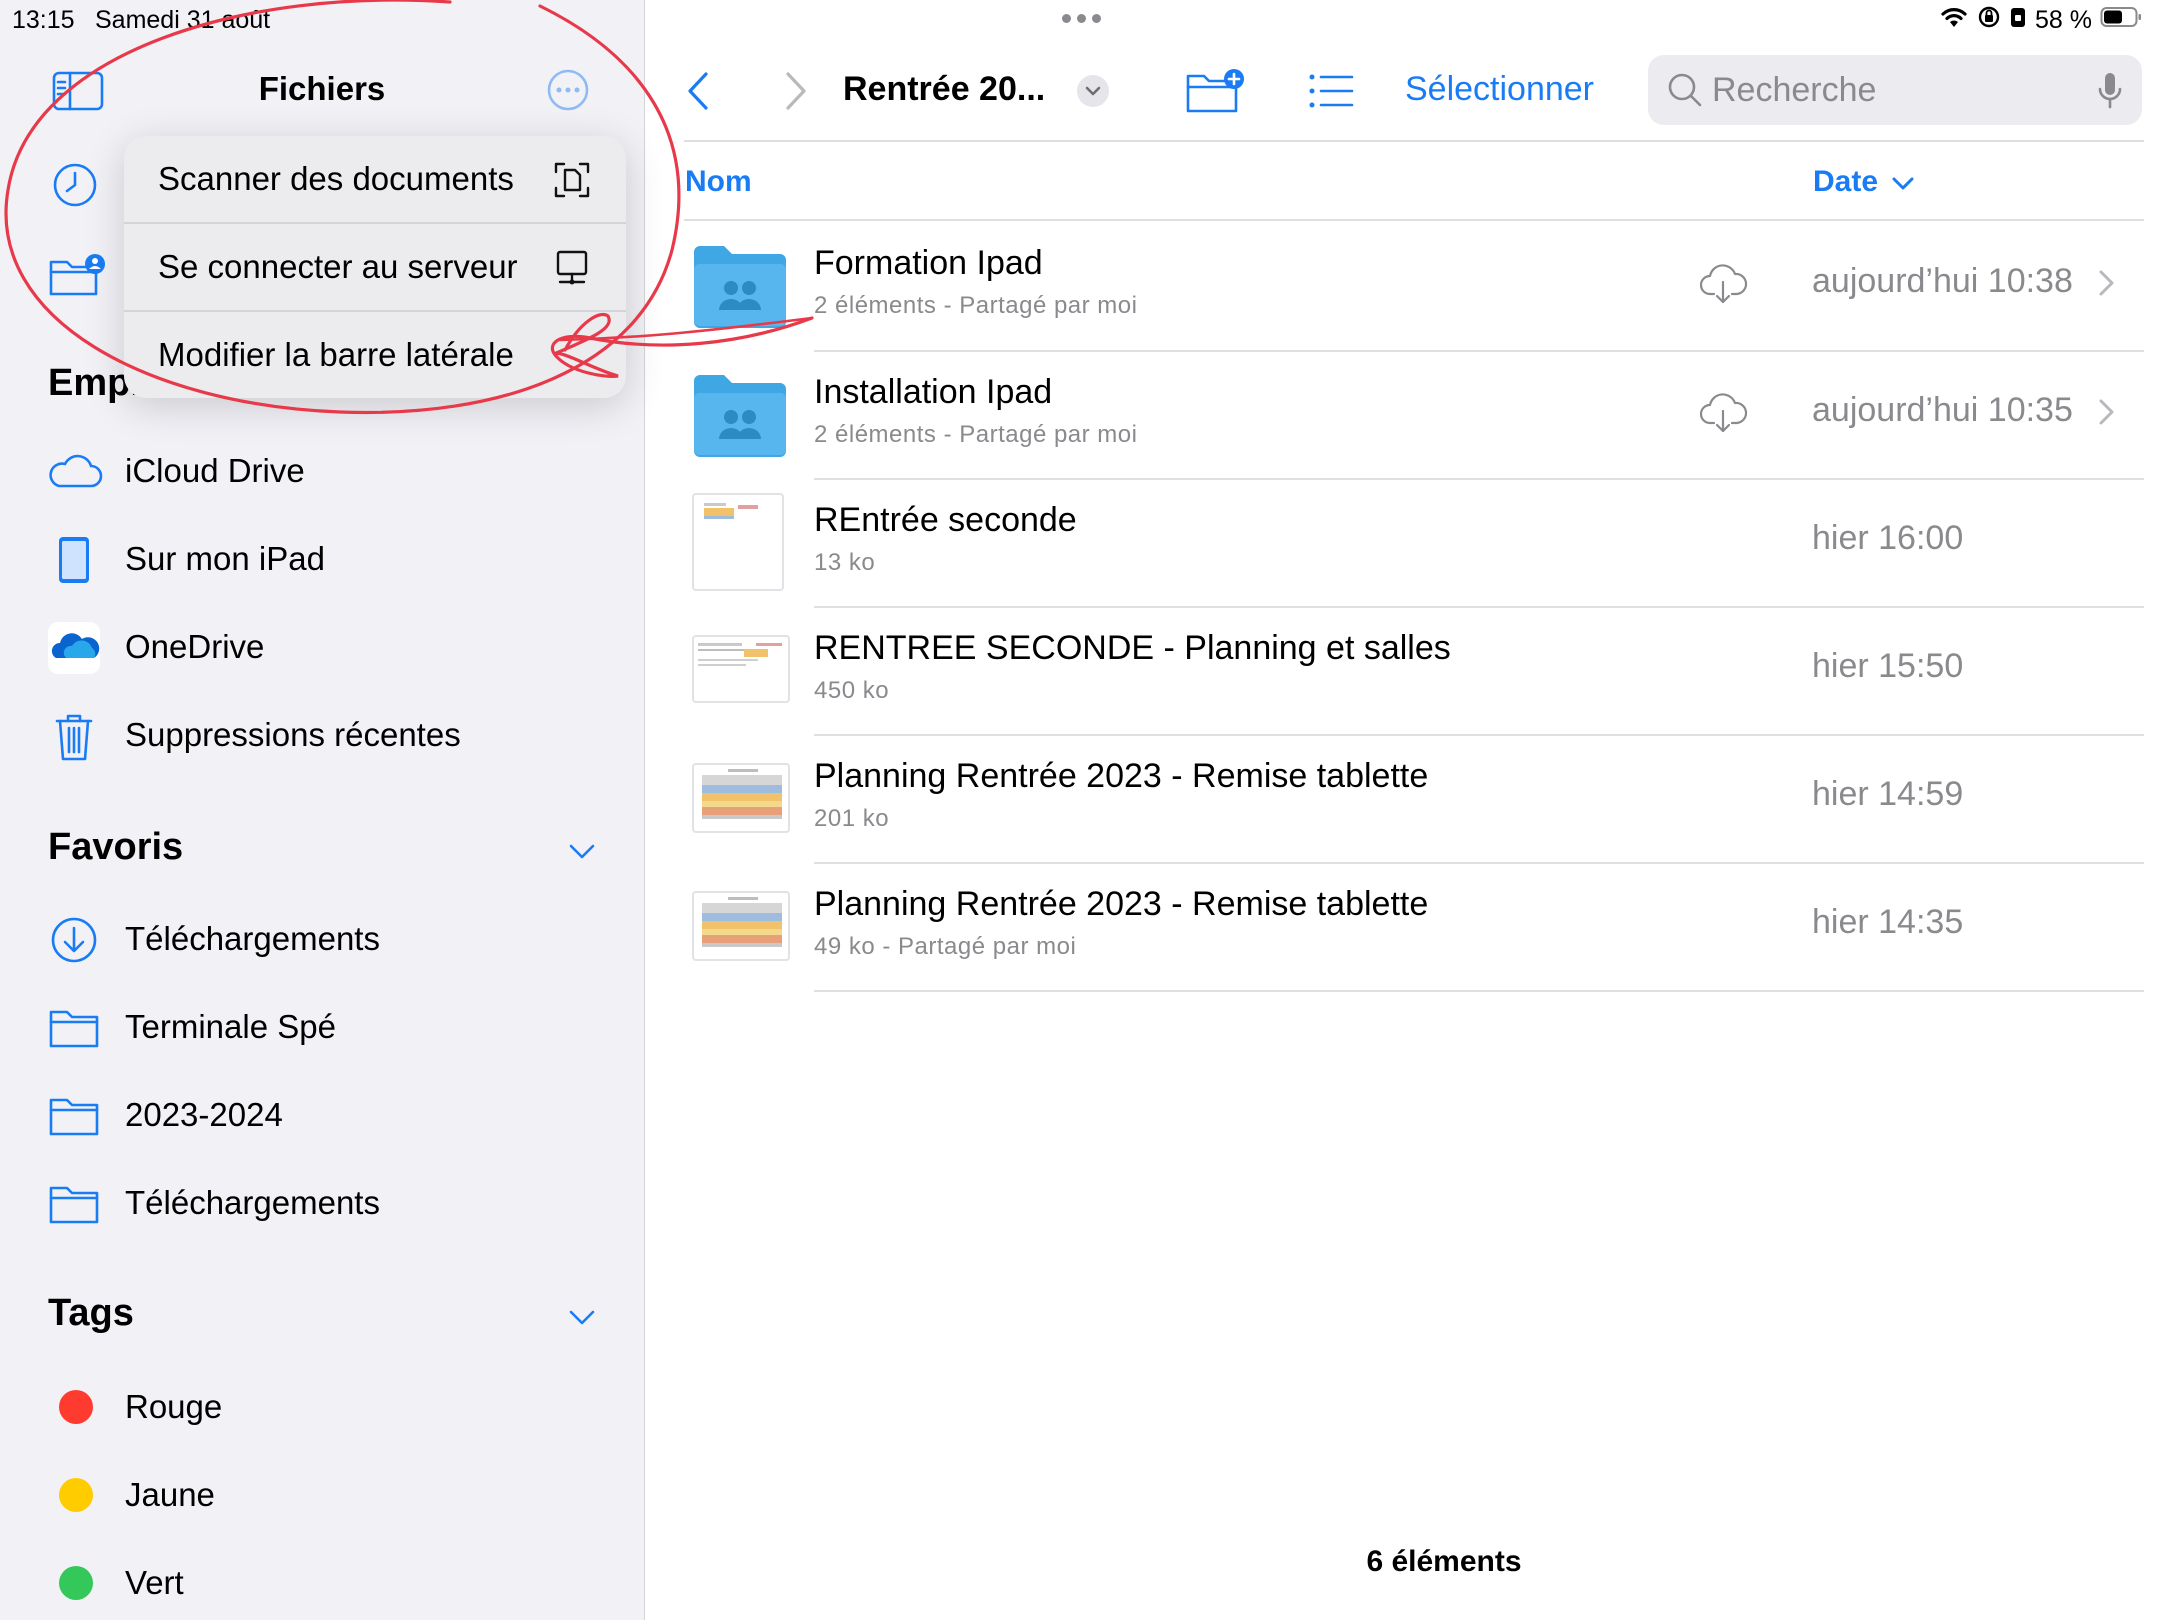 The width and height of the screenshot is (2160, 1624). I want to click on tags-header: Tags, so click(91, 1313).